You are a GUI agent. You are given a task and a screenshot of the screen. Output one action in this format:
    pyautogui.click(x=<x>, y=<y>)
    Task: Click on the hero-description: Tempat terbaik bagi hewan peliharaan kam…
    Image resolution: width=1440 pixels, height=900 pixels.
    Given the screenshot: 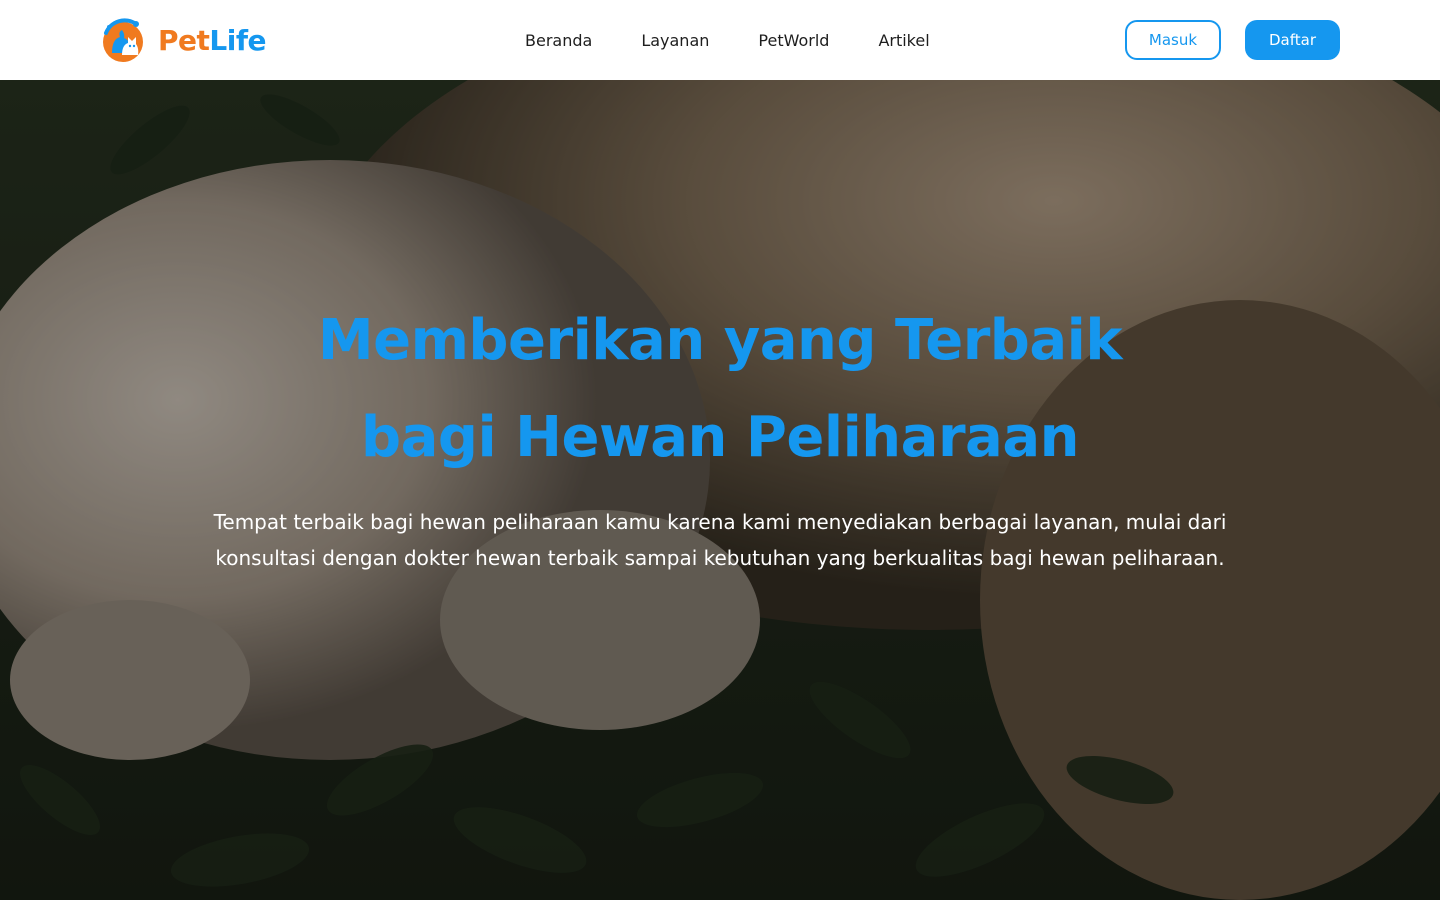 What is the action you would take?
    pyautogui.click(x=720, y=540)
    